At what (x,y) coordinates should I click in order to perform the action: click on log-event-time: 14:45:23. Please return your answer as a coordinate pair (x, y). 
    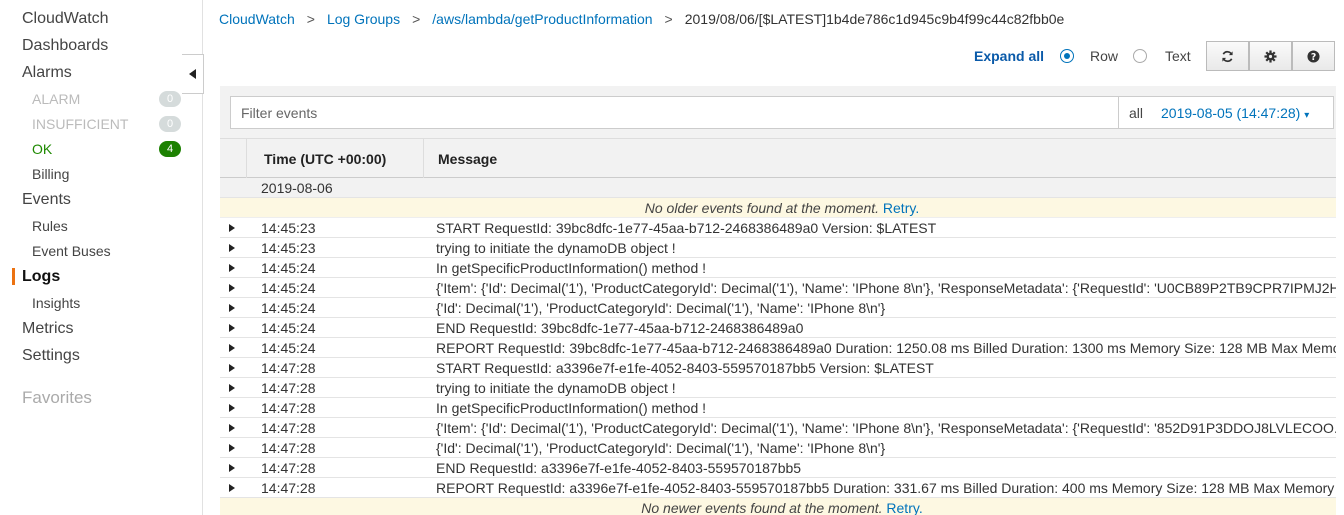
    Looking at the image, I should click on (288, 228).